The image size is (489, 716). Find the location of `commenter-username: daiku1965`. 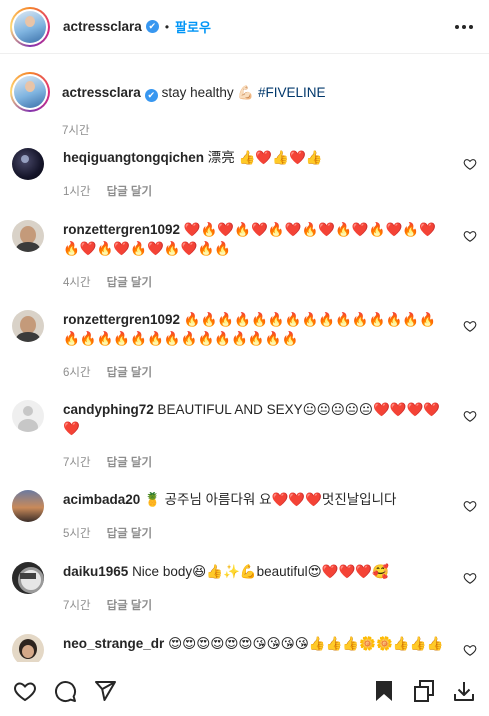

commenter-username: daiku1965 is located at coordinates (95, 571).